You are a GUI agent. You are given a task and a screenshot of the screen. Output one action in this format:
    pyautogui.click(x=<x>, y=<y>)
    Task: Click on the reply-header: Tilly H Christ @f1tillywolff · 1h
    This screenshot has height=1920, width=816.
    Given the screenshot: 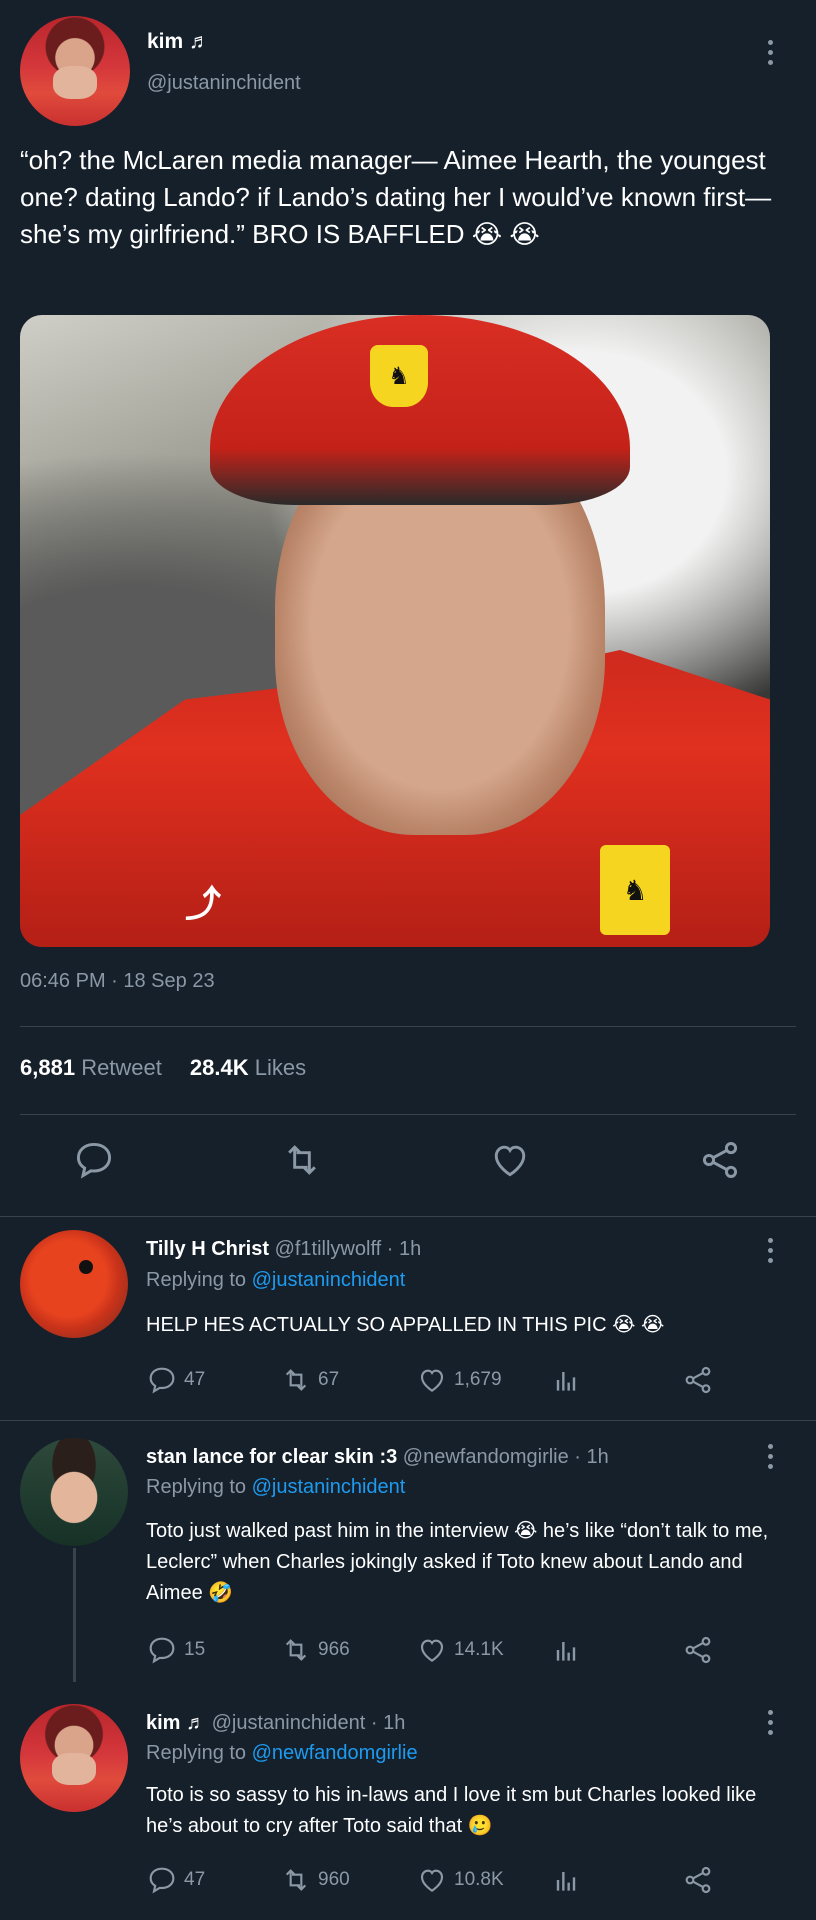 What is the action you would take?
    pyautogui.click(x=283, y=1249)
    